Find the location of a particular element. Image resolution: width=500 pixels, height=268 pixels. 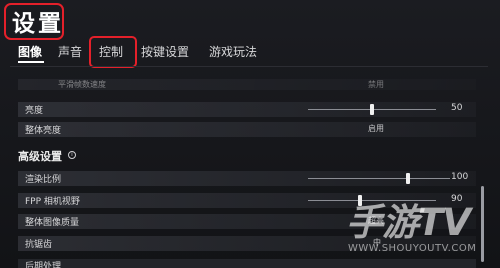

setting-row-overall-brightness: 整体亮度 启用 is located at coordinates (247, 129).